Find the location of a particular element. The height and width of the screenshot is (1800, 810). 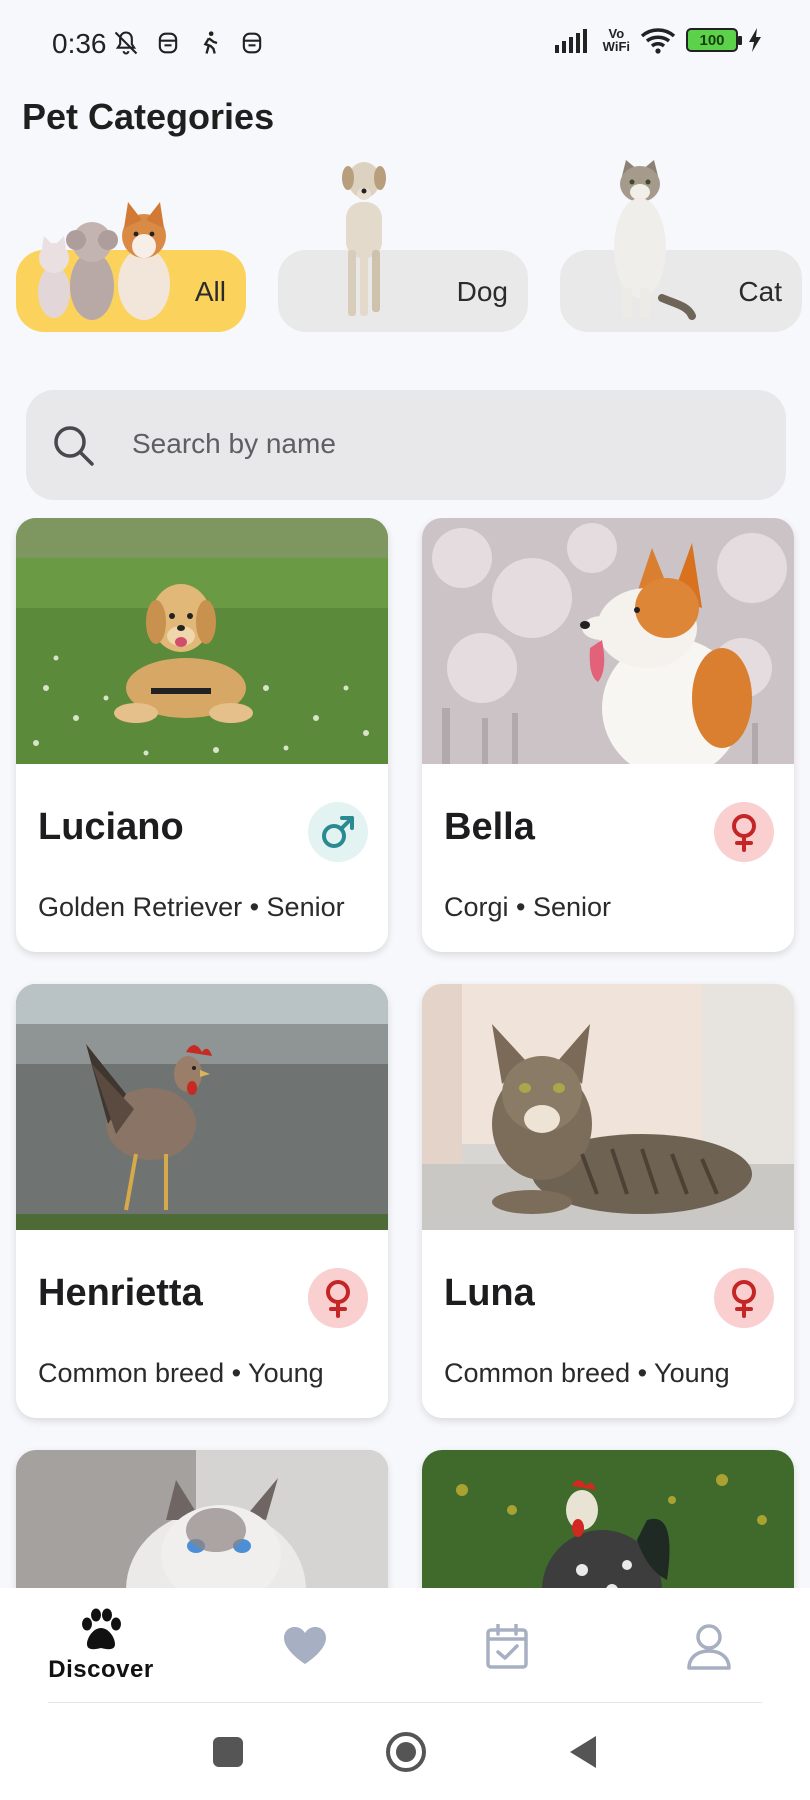

home-button is located at coordinates (406, 1752).